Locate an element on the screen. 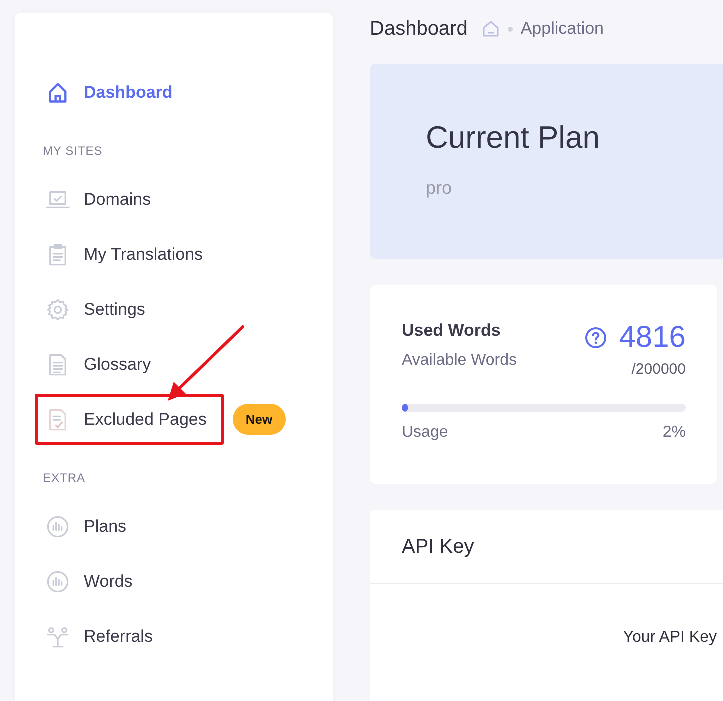 This screenshot has height=701, width=723. sidebar-item: Plans is located at coordinates (89, 526).